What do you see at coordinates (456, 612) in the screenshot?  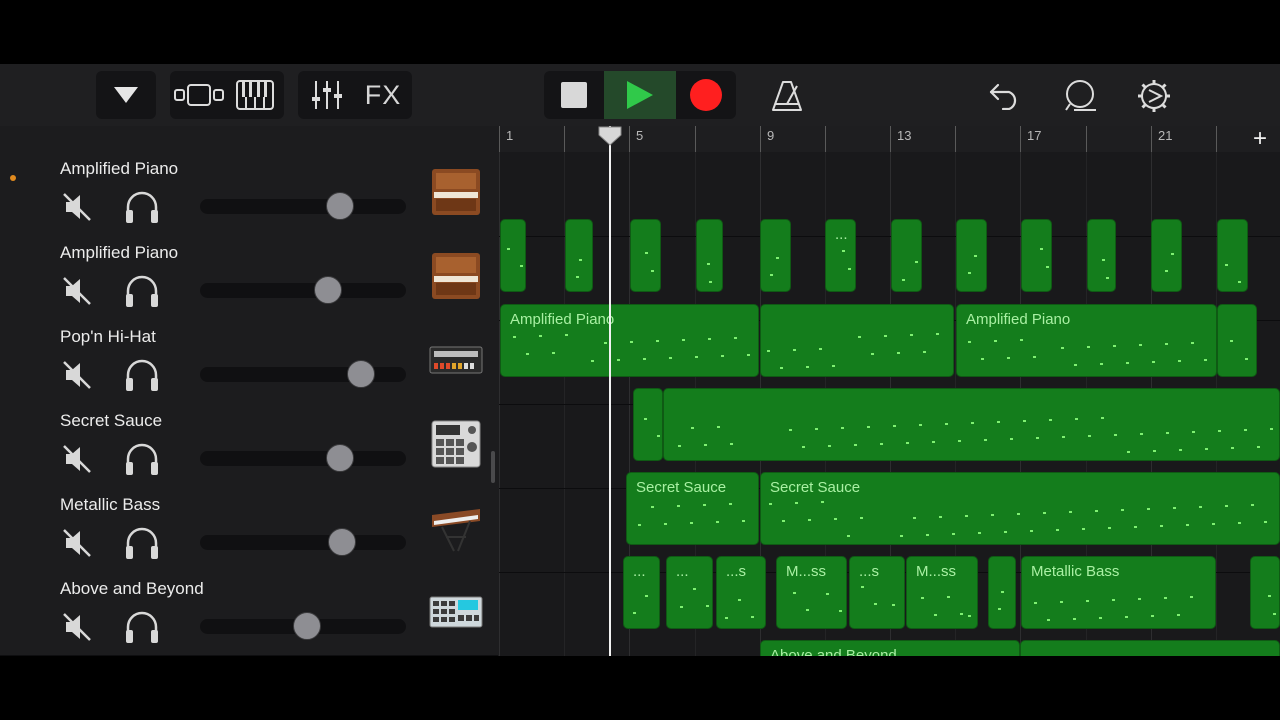 I see `drum-pad-icon` at bounding box center [456, 612].